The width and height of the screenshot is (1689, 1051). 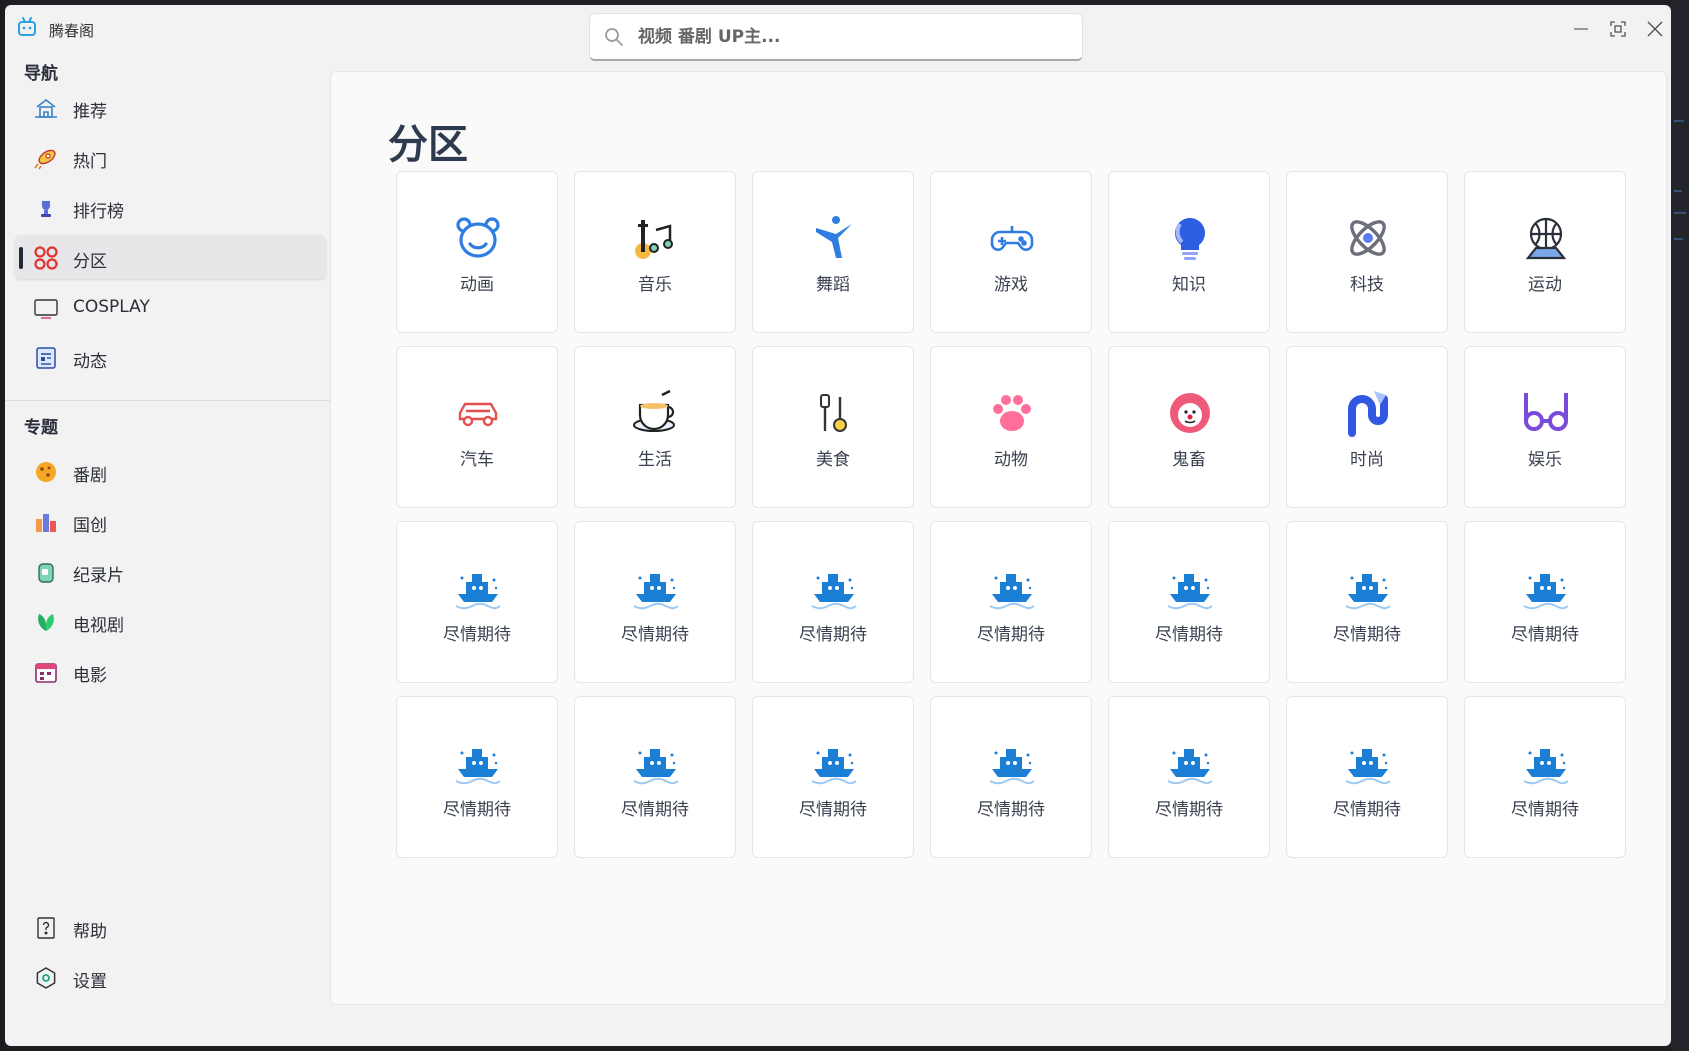 I want to click on category-card: 汽车, so click(x=477, y=427).